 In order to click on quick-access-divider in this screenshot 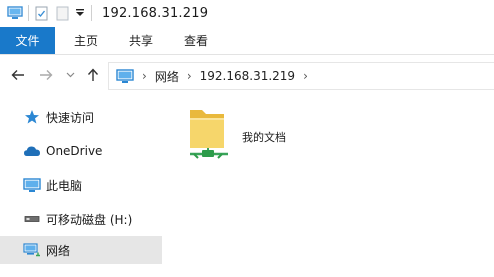, I will do `click(28, 13)`.